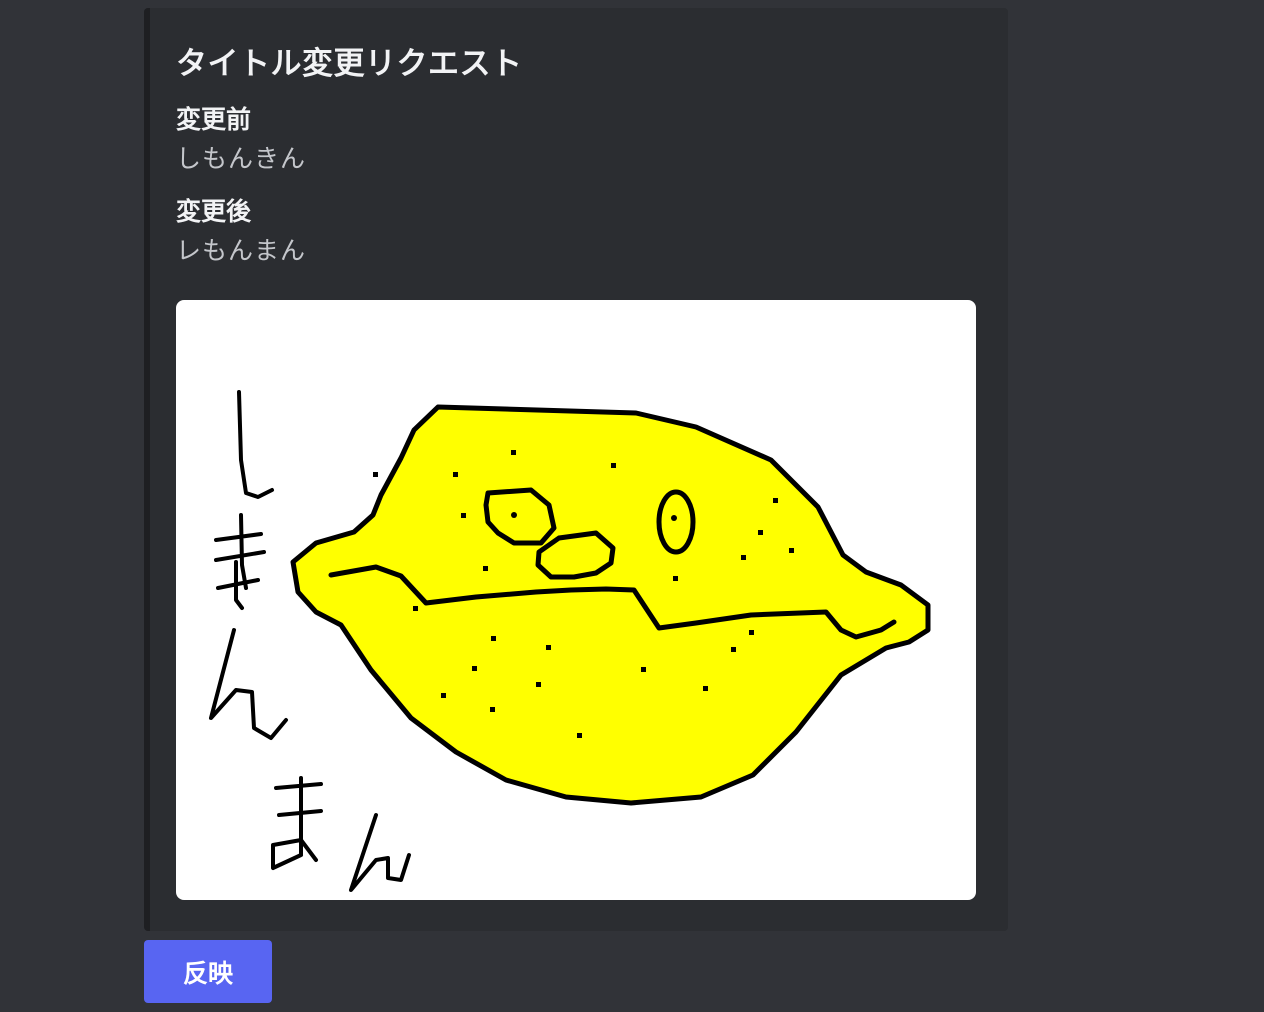 The image size is (1264, 1012). Describe the element at coordinates (214, 119) in the screenshot. I see `field-before-name: 変更前` at that location.